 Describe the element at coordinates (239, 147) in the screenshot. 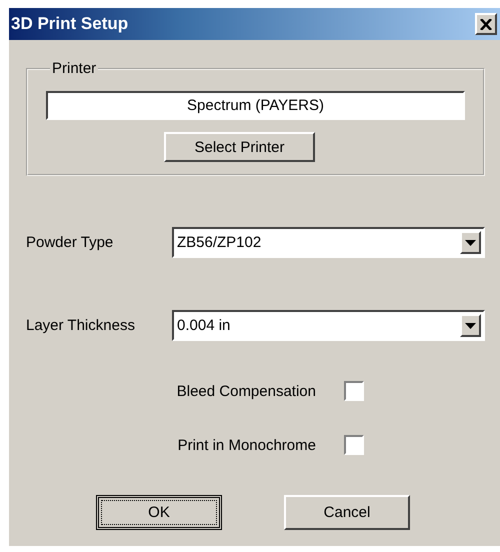

I see `select-printer-button: Select Printer` at that location.